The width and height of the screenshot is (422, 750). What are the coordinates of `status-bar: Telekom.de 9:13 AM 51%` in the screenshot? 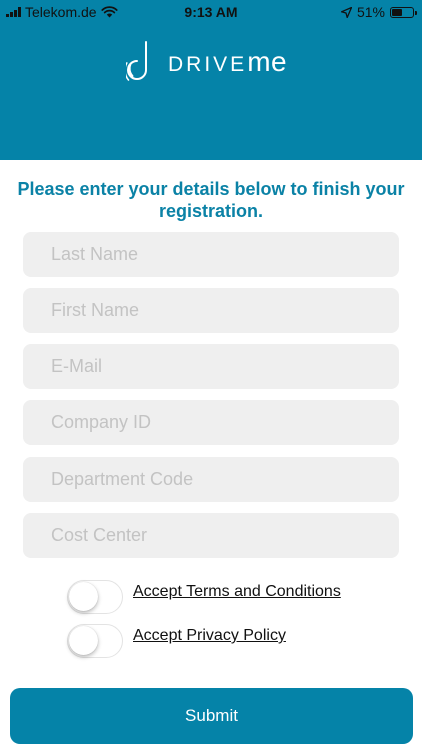 It's located at (211, 12).